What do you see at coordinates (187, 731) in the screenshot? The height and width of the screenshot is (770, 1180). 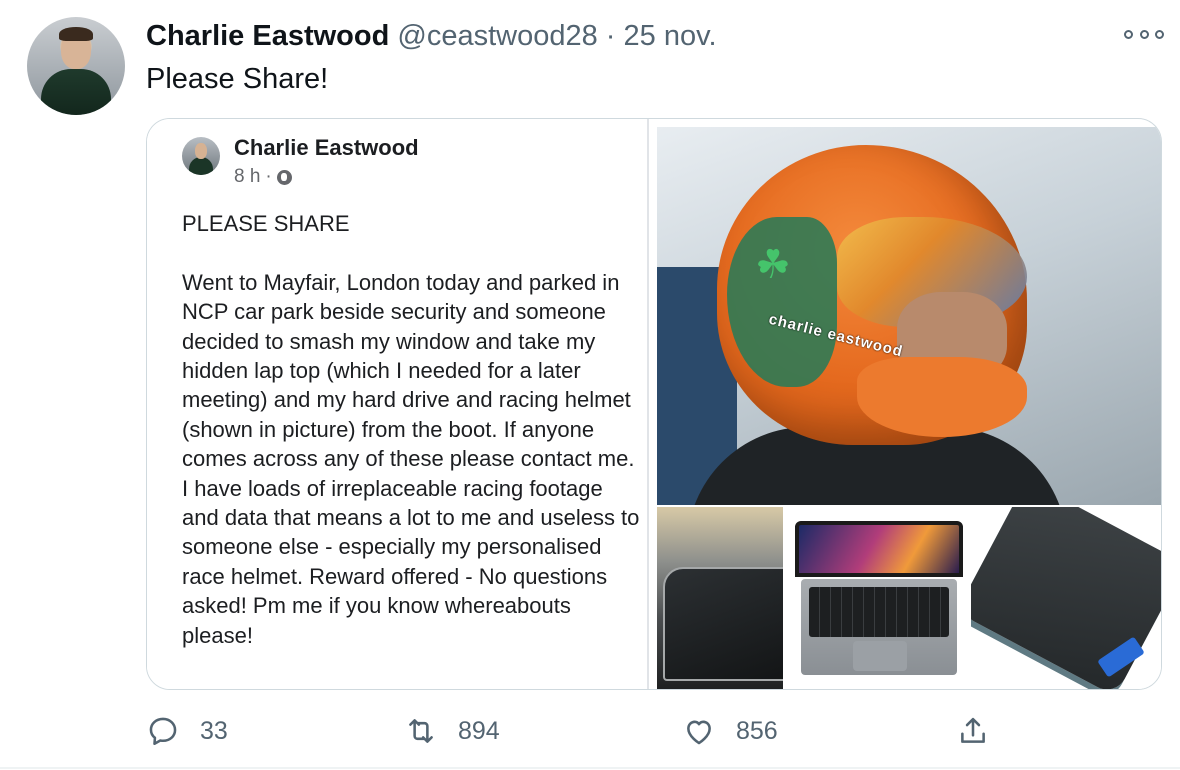 I see `reply-button: 33` at bounding box center [187, 731].